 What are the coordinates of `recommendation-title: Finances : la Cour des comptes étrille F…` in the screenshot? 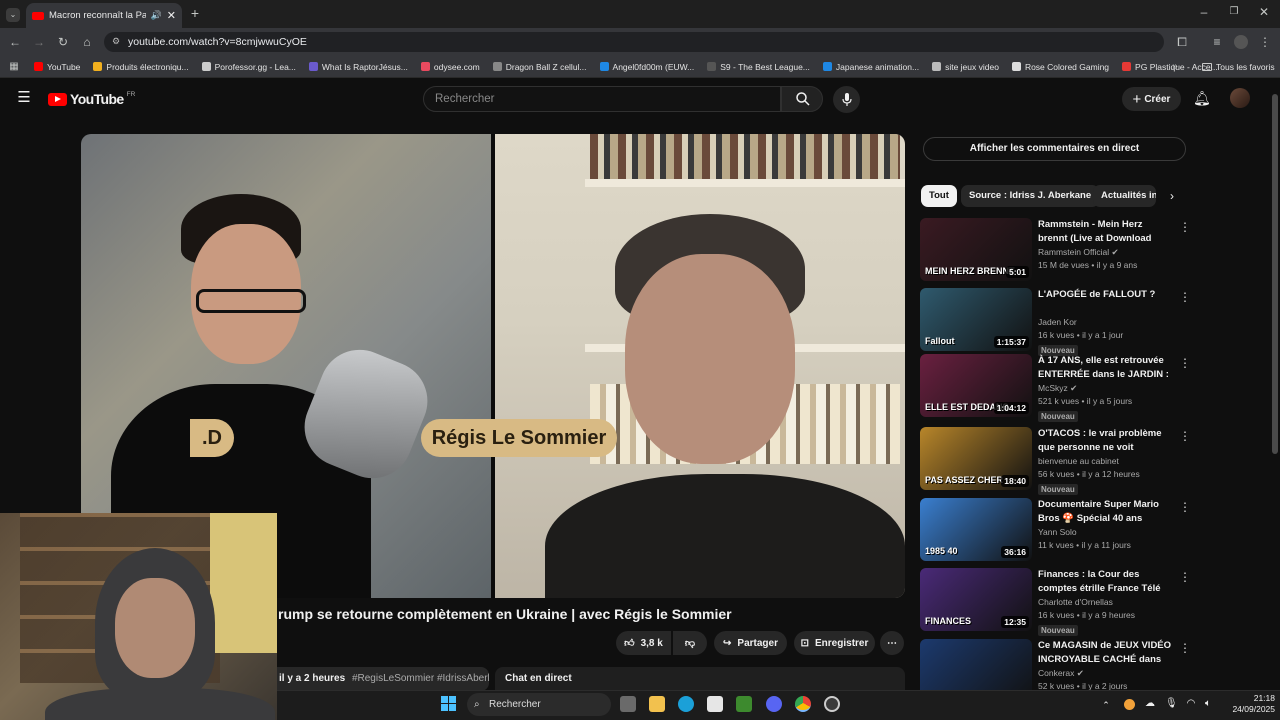 It's located at (1106, 581).